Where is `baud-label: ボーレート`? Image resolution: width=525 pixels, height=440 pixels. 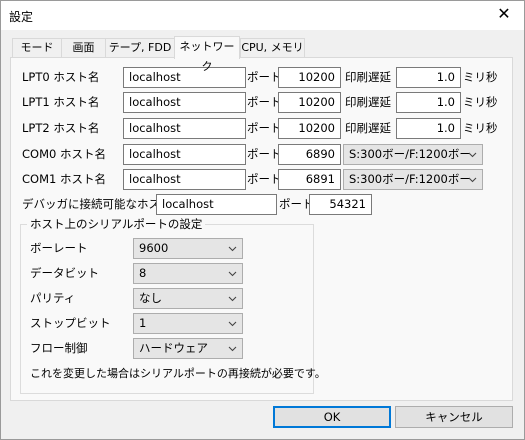
baud-label: ボーレート is located at coordinates (59, 248).